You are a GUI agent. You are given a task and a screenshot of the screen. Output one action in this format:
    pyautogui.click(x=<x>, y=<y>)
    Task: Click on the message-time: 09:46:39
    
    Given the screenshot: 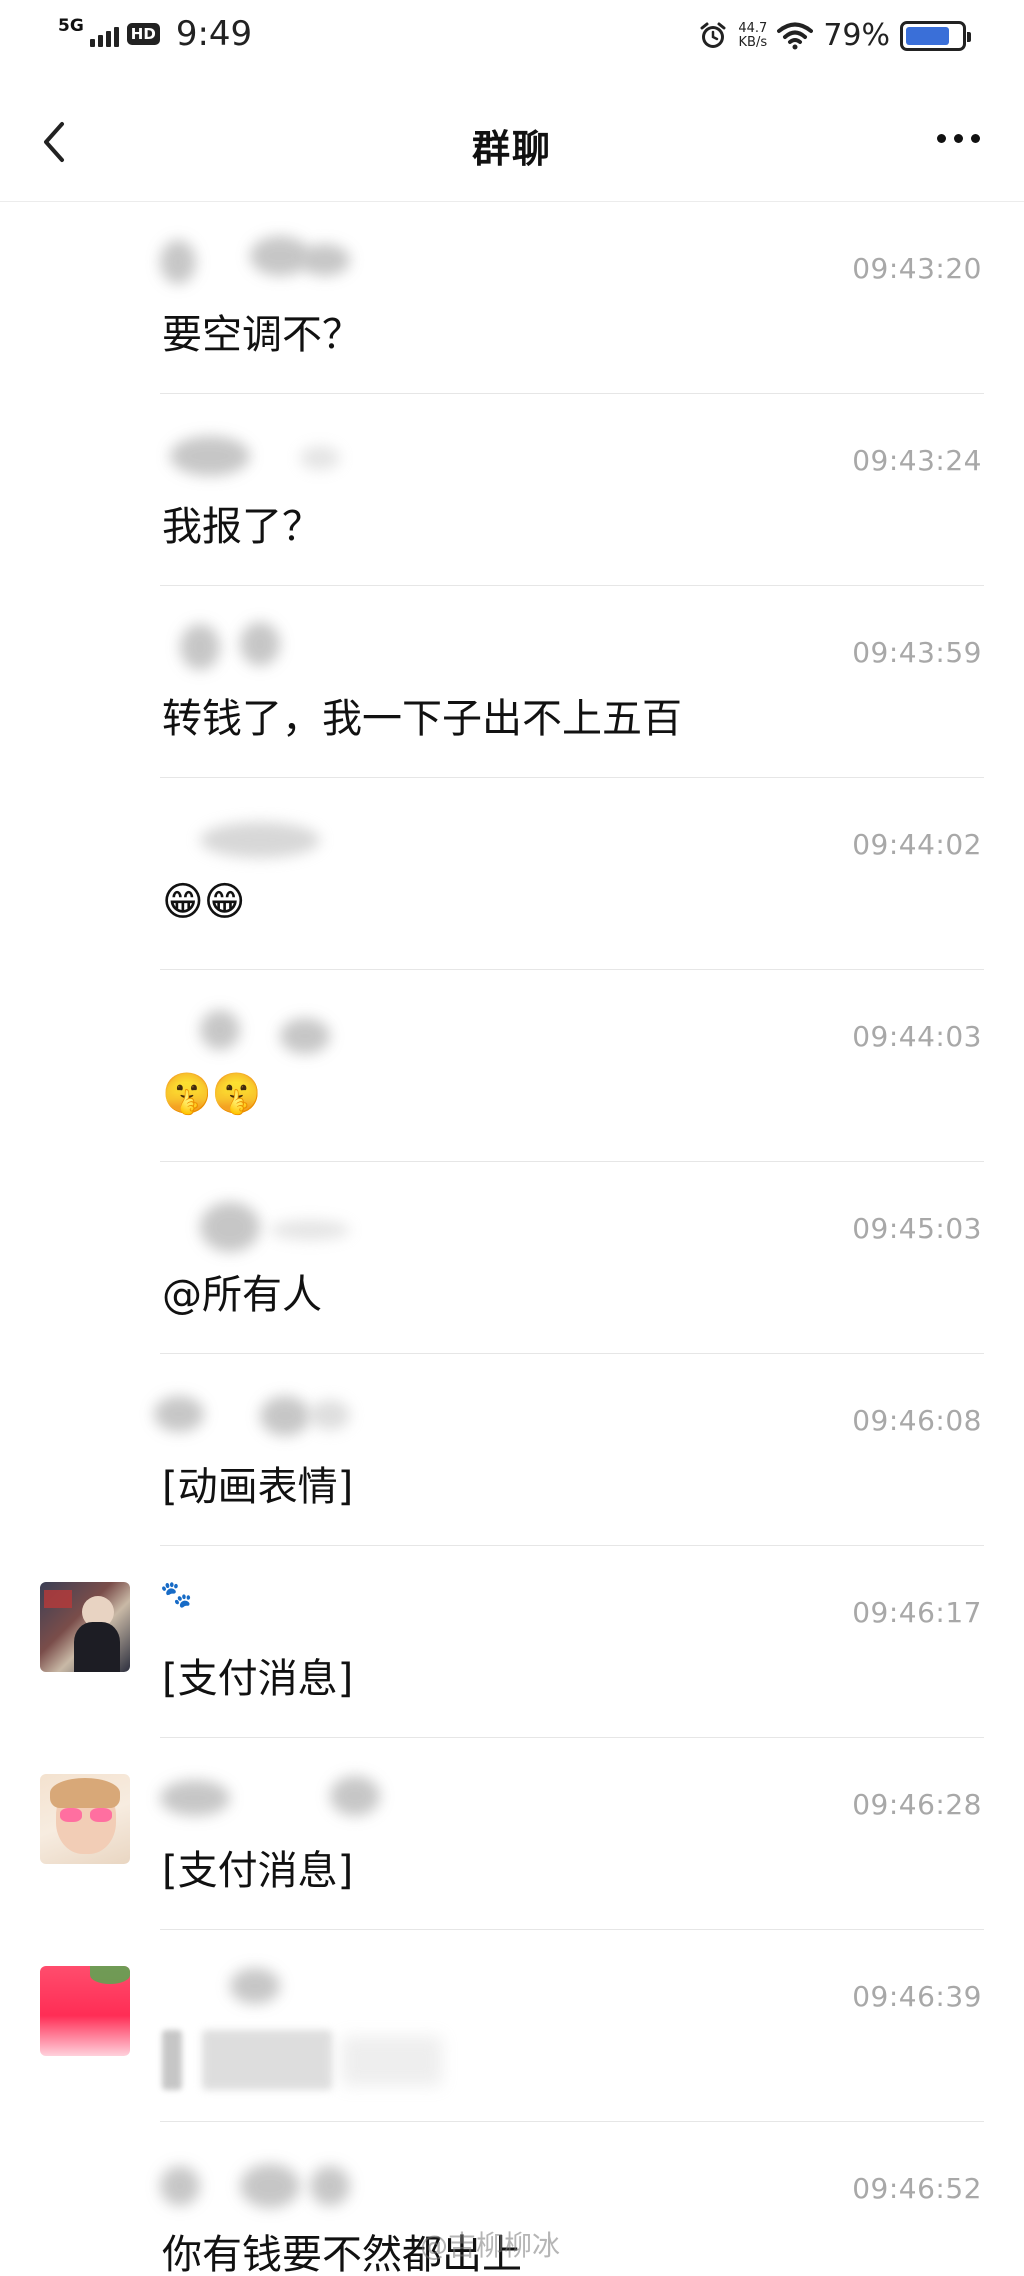 What is the action you would take?
    pyautogui.click(x=917, y=1996)
    